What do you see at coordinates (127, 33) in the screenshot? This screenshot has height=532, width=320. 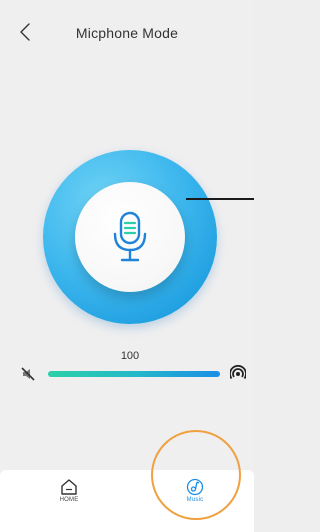 I see `page-title: Micphone Mode` at bounding box center [127, 33].